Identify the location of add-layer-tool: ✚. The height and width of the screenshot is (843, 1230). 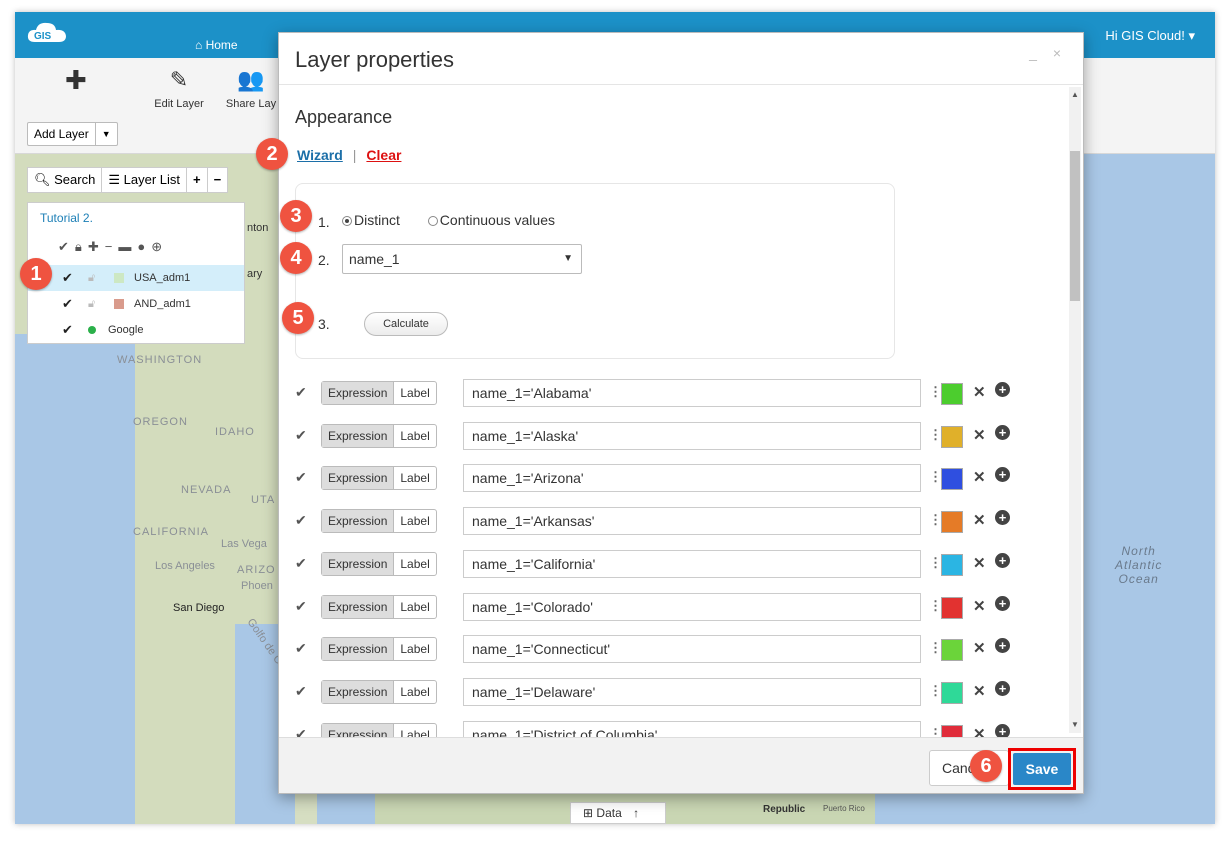
(76, 78).